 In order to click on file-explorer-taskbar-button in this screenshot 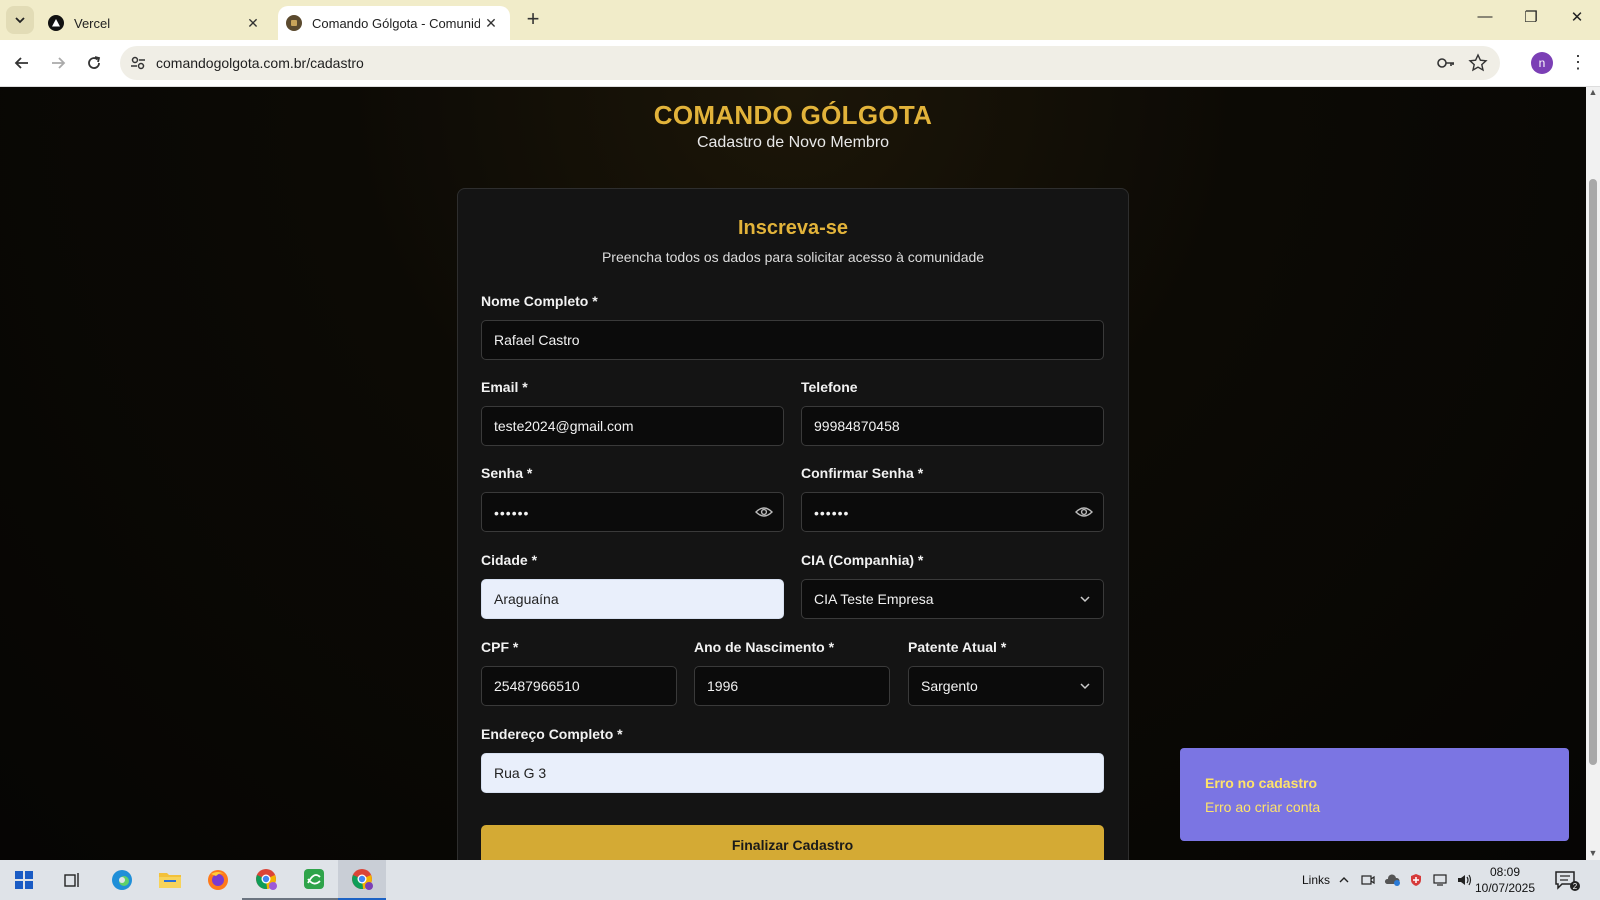, I will do `click(170, 880)`.